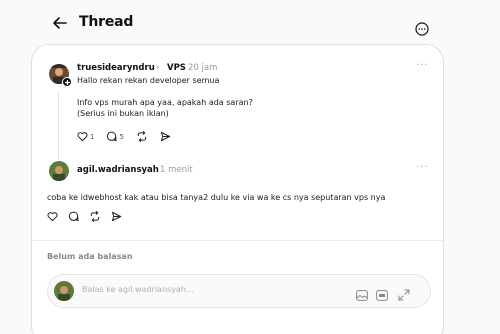 This screenshot has height=334, width=500. What do you see at coordinates (106, 22) in the screenshot?
I see `page-title: Thread` at bounding box center [106, 22].